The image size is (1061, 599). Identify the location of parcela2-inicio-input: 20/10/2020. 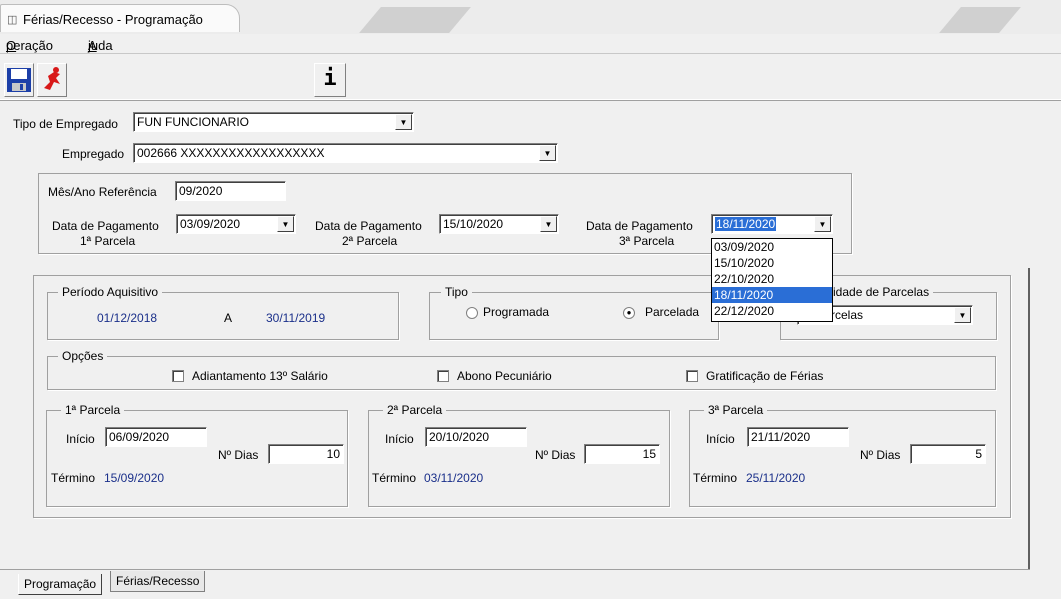
(476, 437).